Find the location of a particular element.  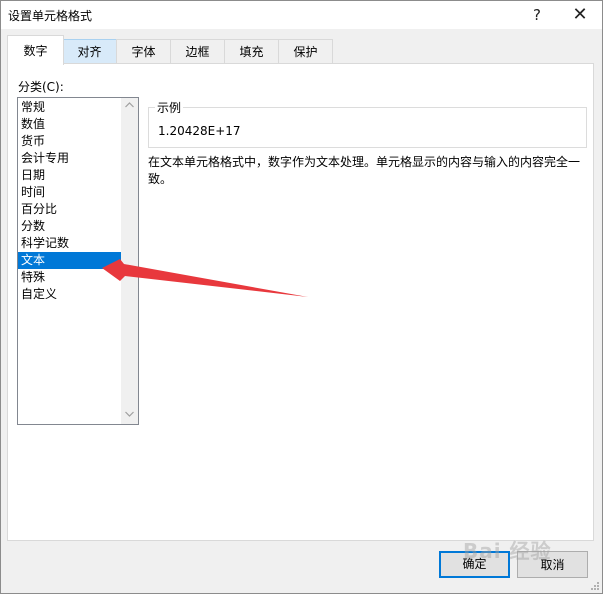

category-item-currency: 货币 is located at coordinates (69, 141).